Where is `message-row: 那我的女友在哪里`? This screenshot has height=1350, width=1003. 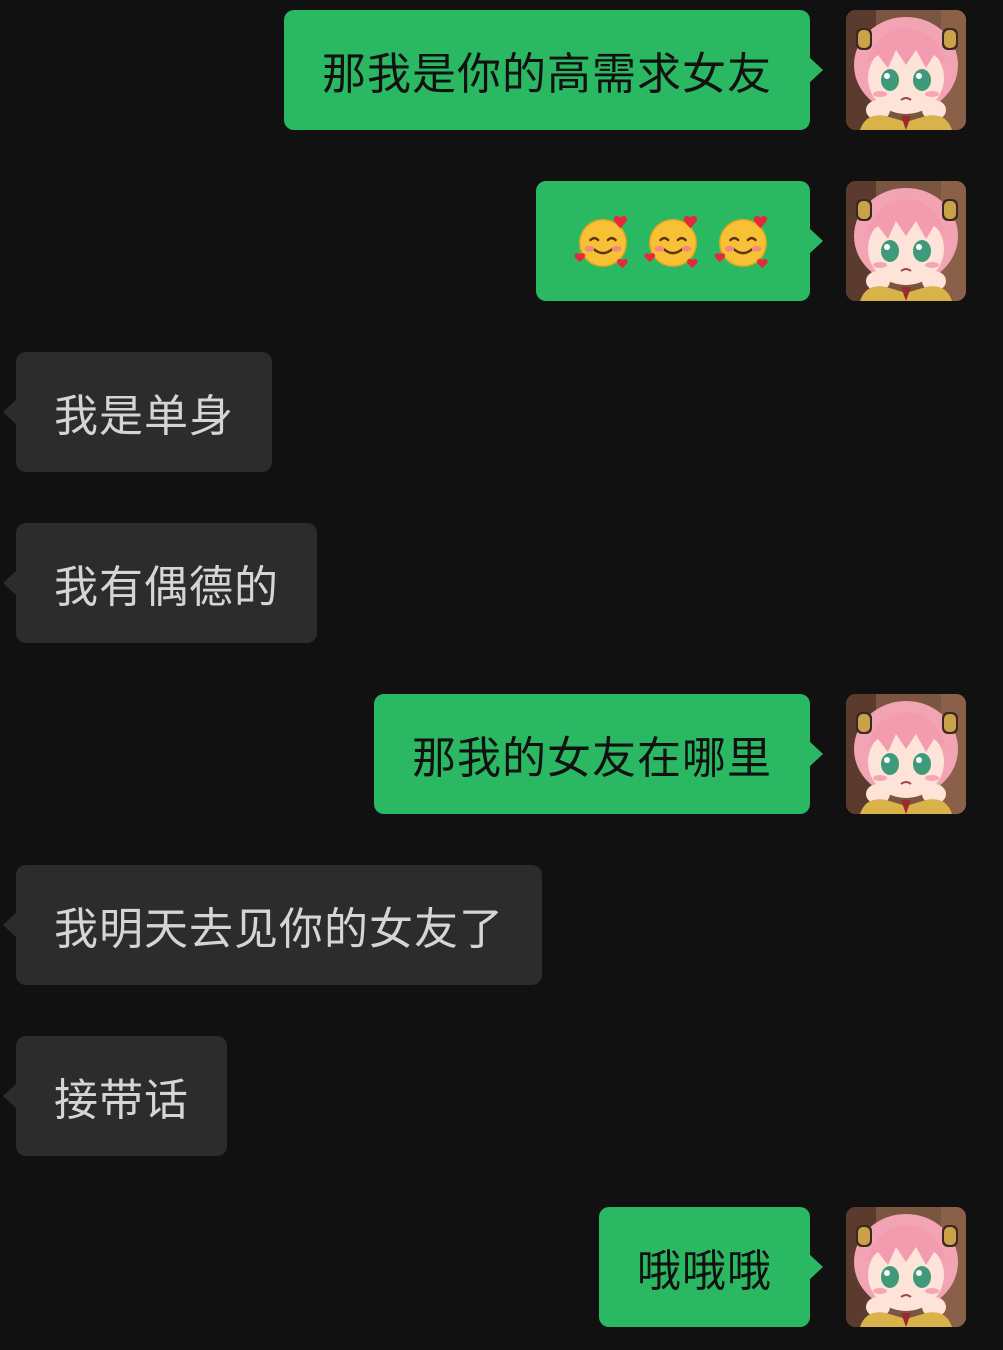
message-row: 那我的女友在哪里 is located at coordinates (501, 754).